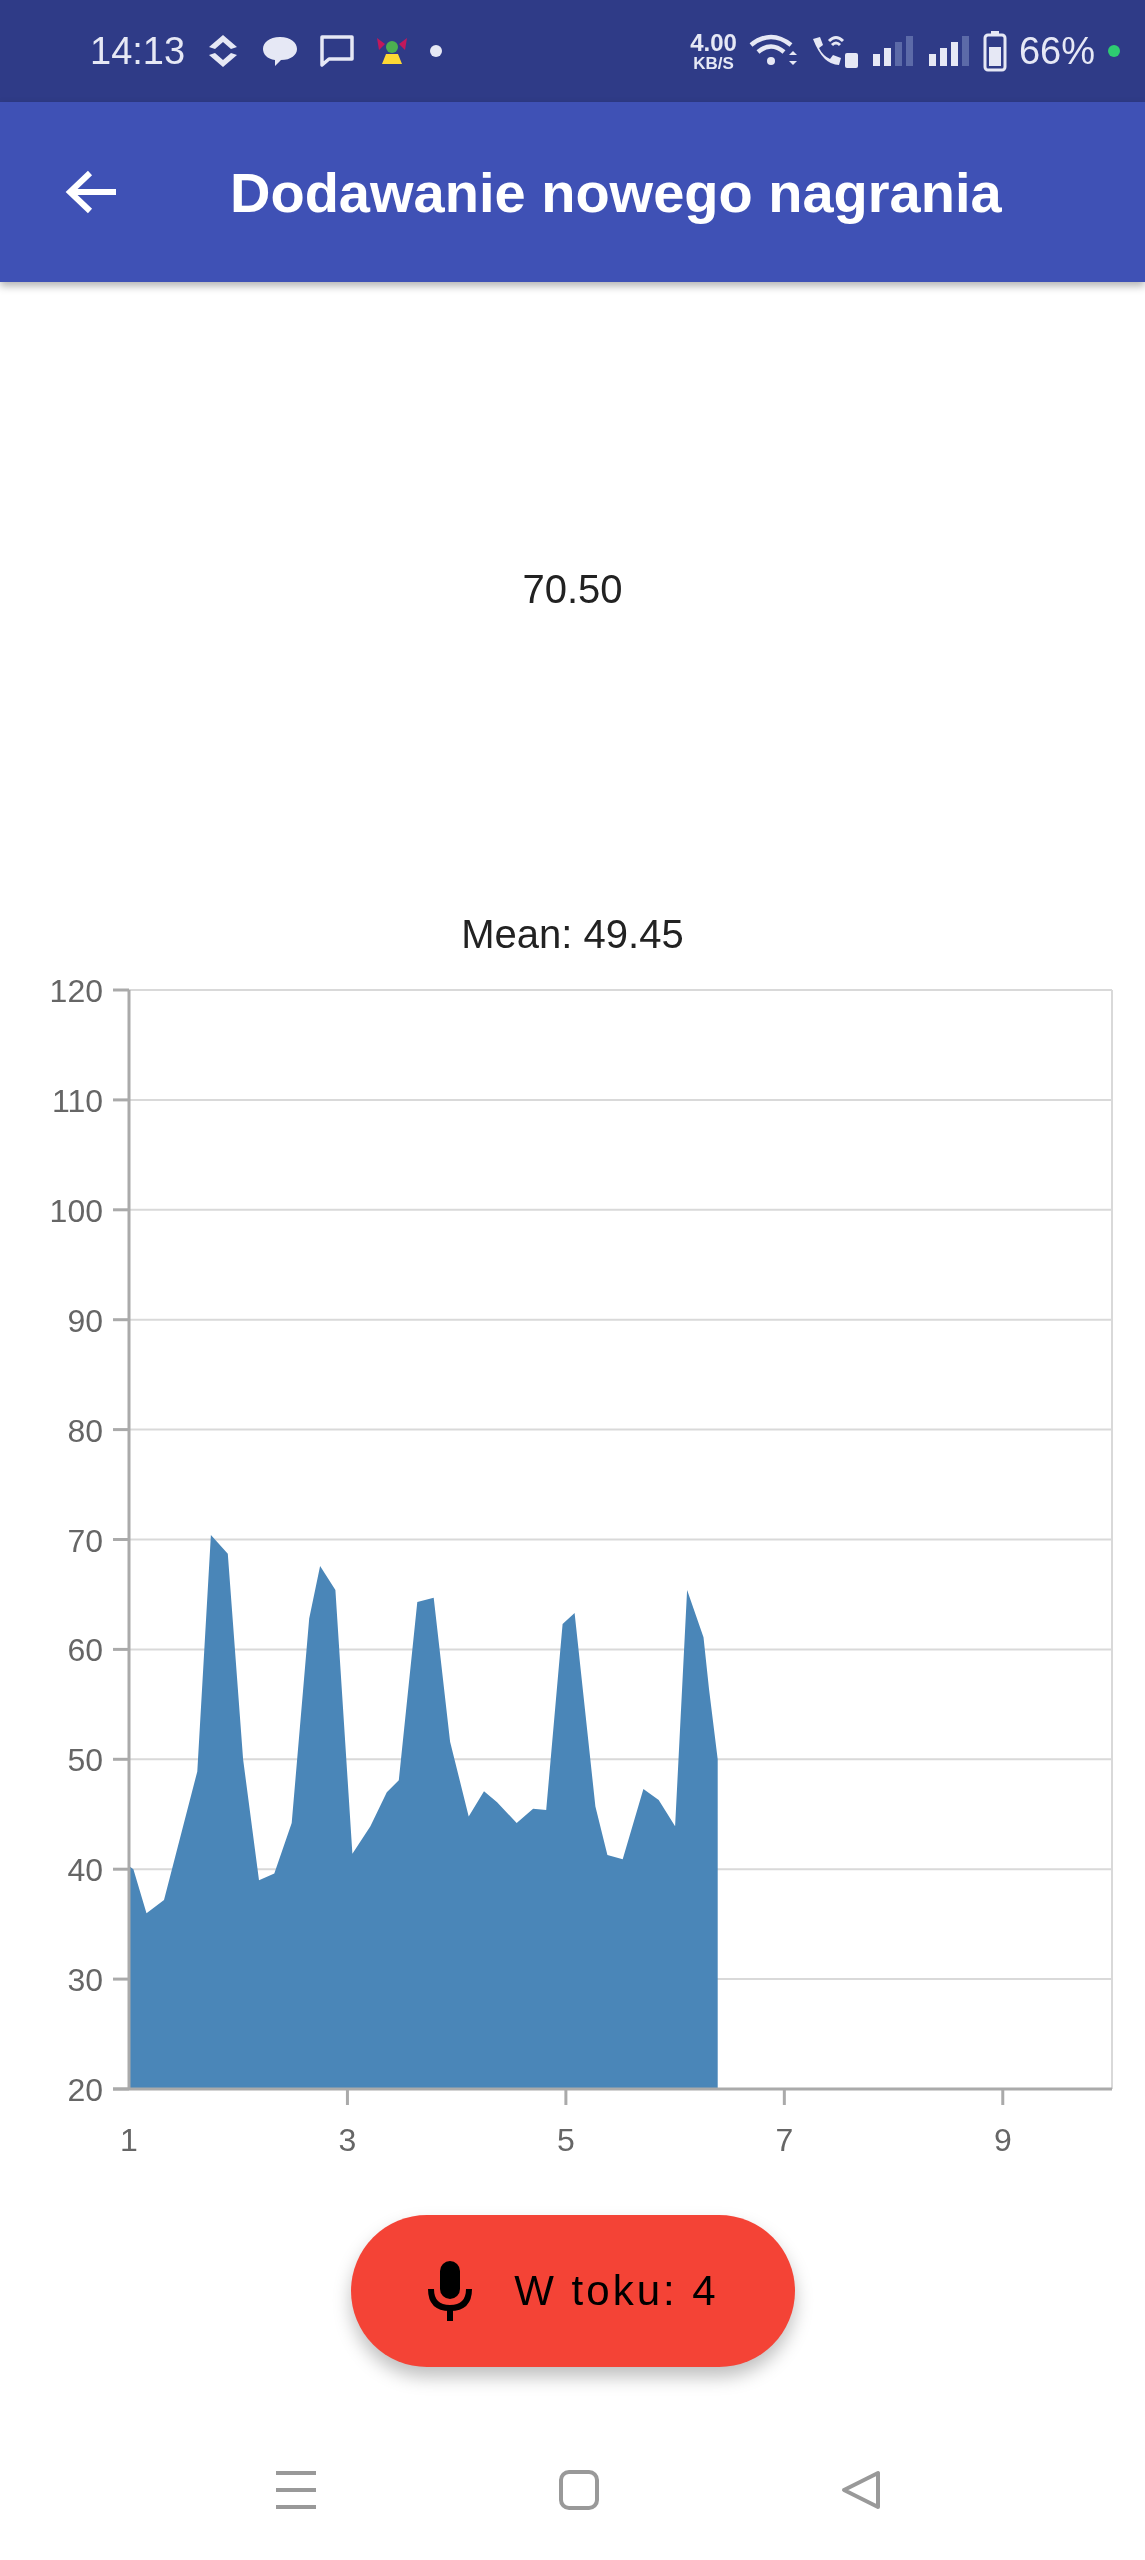 The image size is (1145, 2560). What do you see at coordinates (616, 192) in the screenshot?
I see `screen-title: Dodawanie nowego nagrania` at bounding box center [616, 192].